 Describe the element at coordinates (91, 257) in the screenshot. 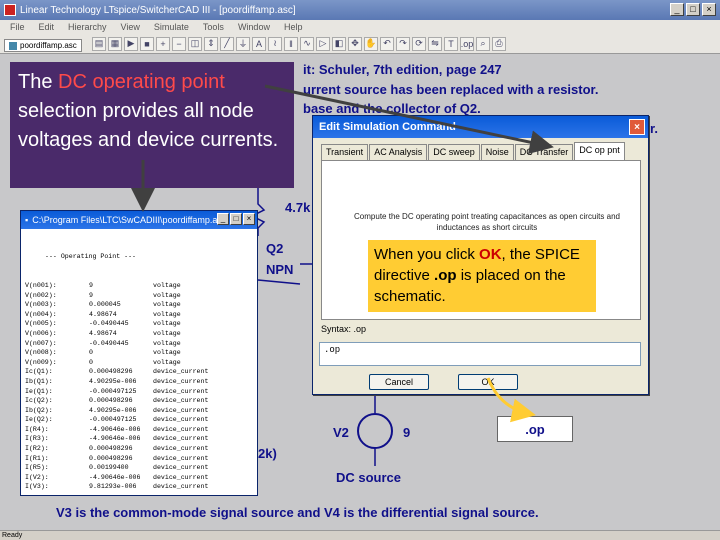

I see `operating-point-heading: --- Operating Point ---` at that location.